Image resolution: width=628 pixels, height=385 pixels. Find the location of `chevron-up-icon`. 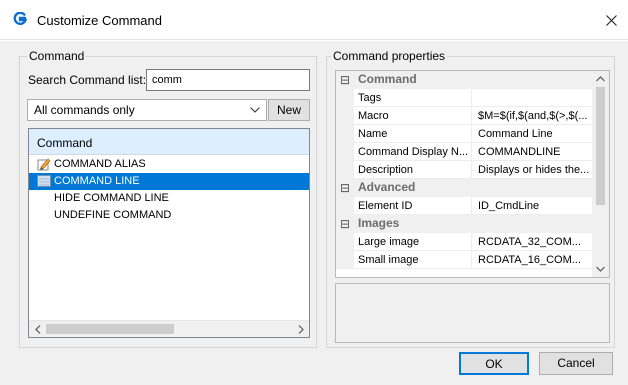

chevron-up-icon is located at coordinates (600, 79).